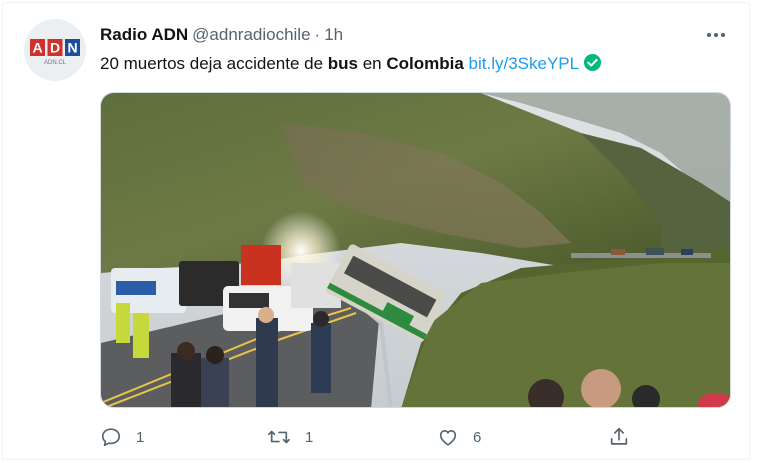  I want to click on reply-button: 1, so click(122, 437).